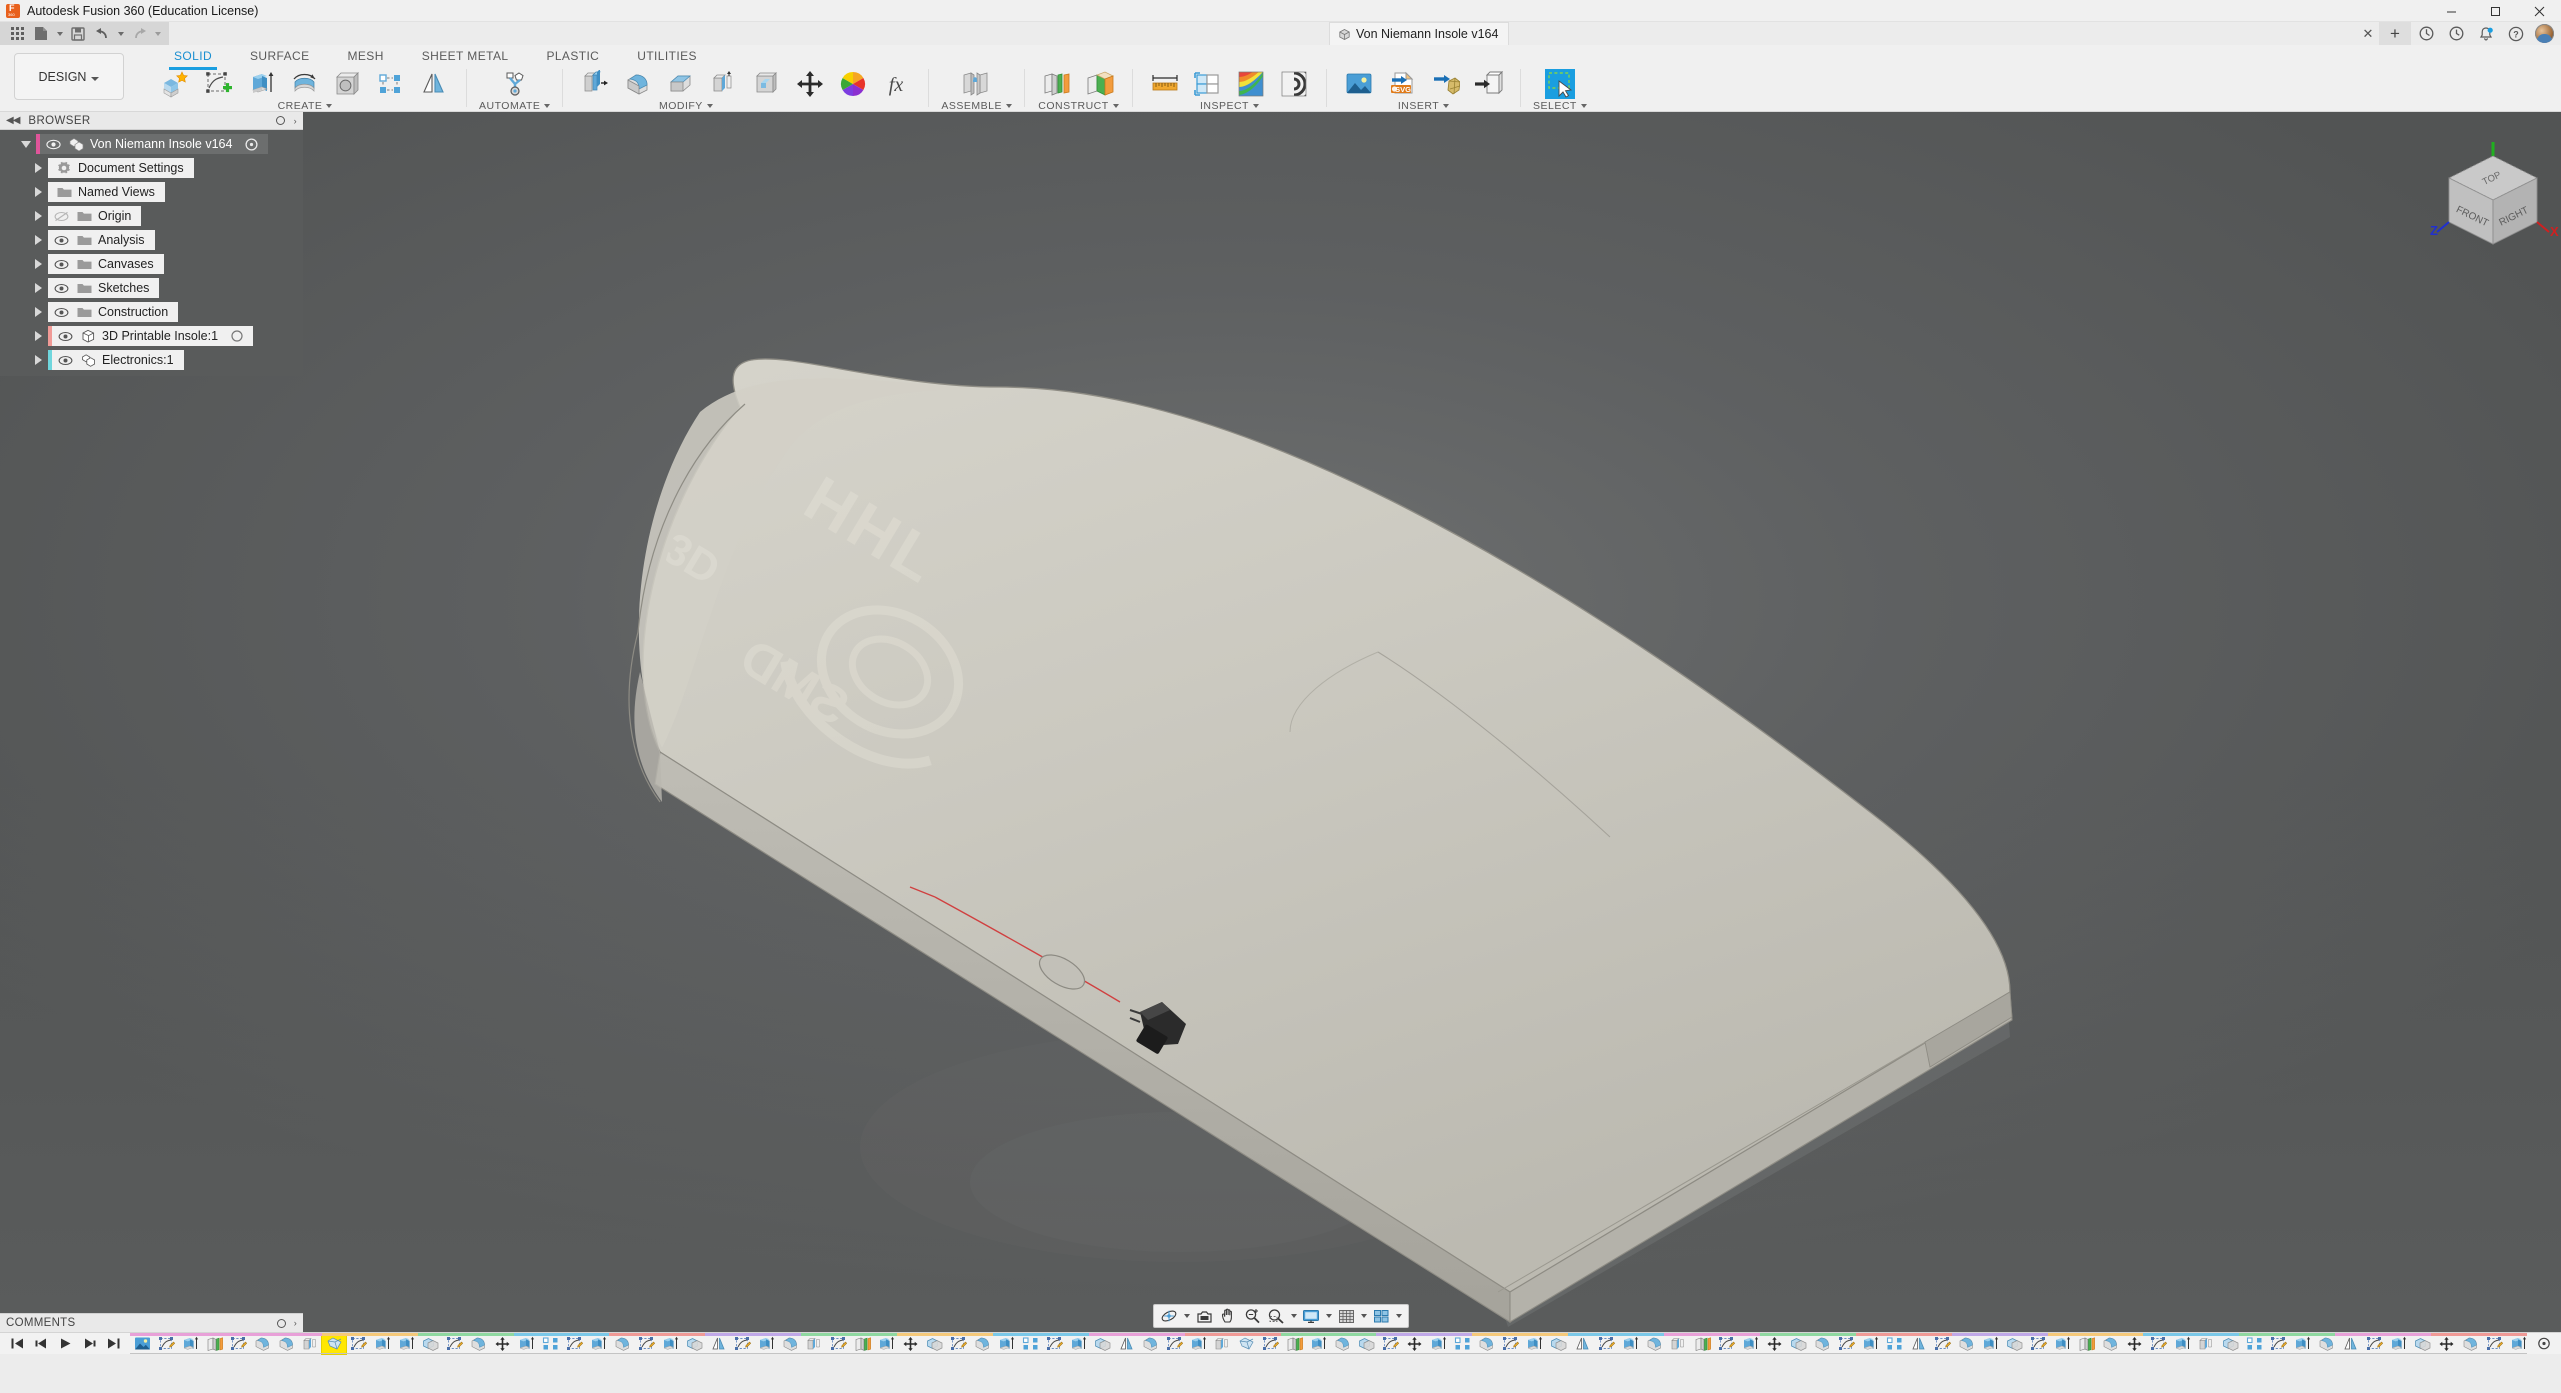 The height and width of the screenshot is (1393, 2561). Describe the element at coordinates (193, 57) in the screenshot. I see `tab-solid: SOLID` at that location.